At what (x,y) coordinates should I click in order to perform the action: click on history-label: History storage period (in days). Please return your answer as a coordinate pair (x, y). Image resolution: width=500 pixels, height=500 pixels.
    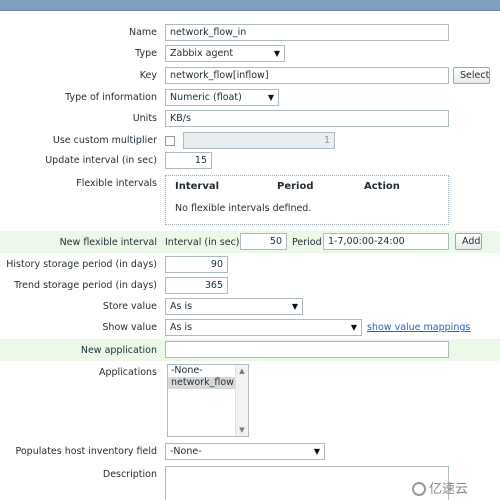
    Looking at the image, I should click on (81, 264).